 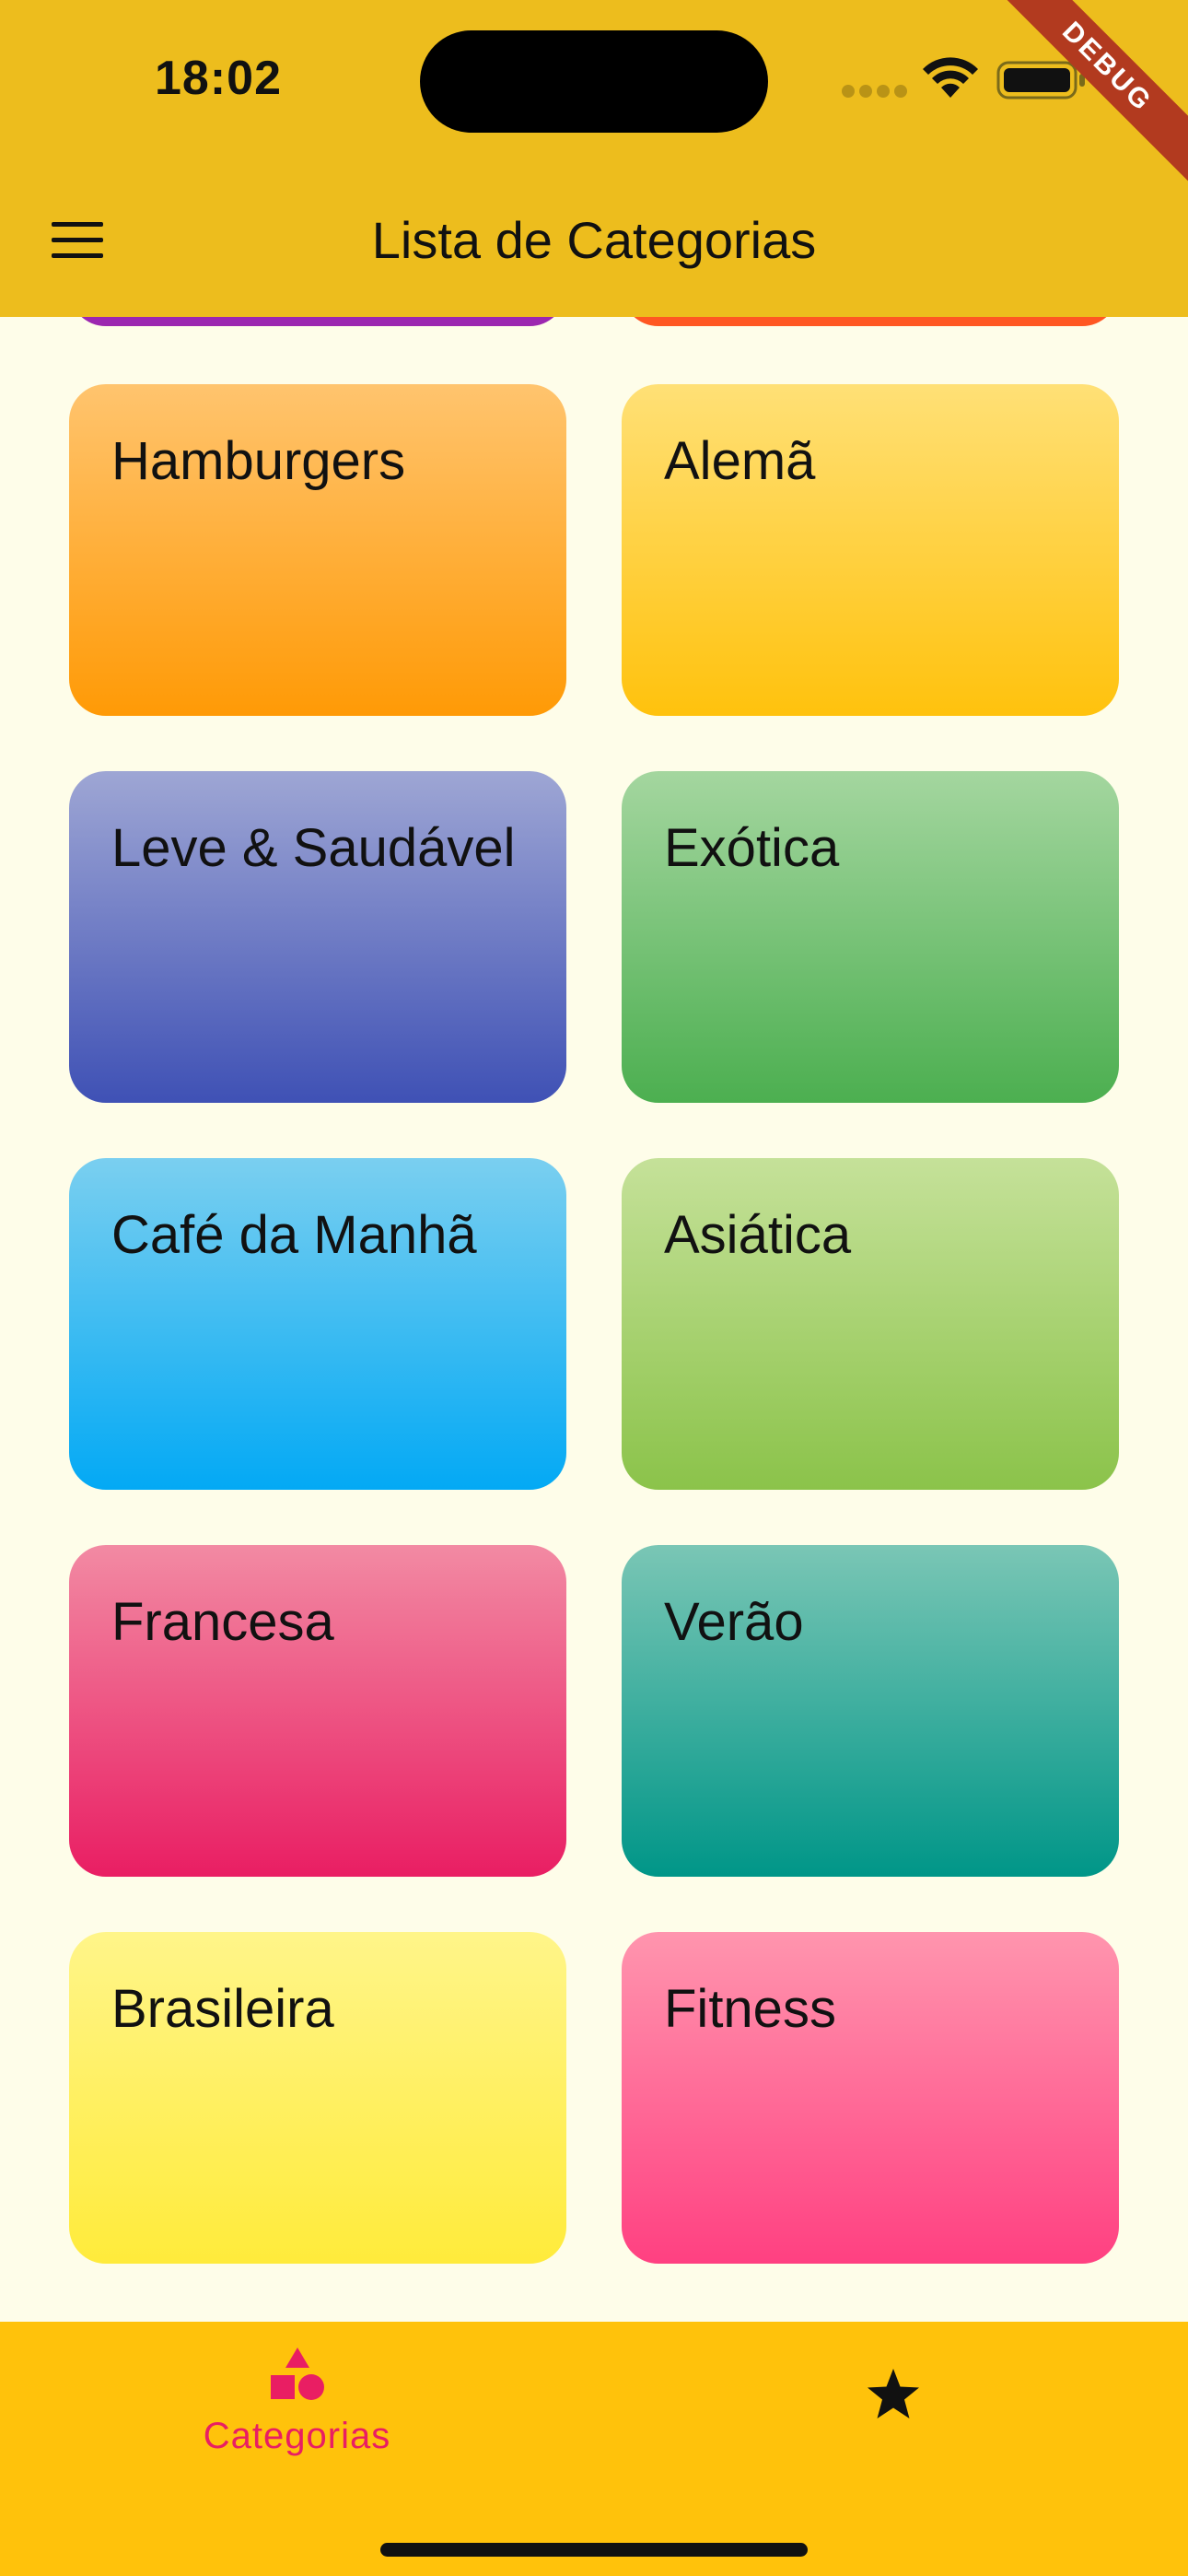 I want to click on star-icon, so click(x=893, y=2393).